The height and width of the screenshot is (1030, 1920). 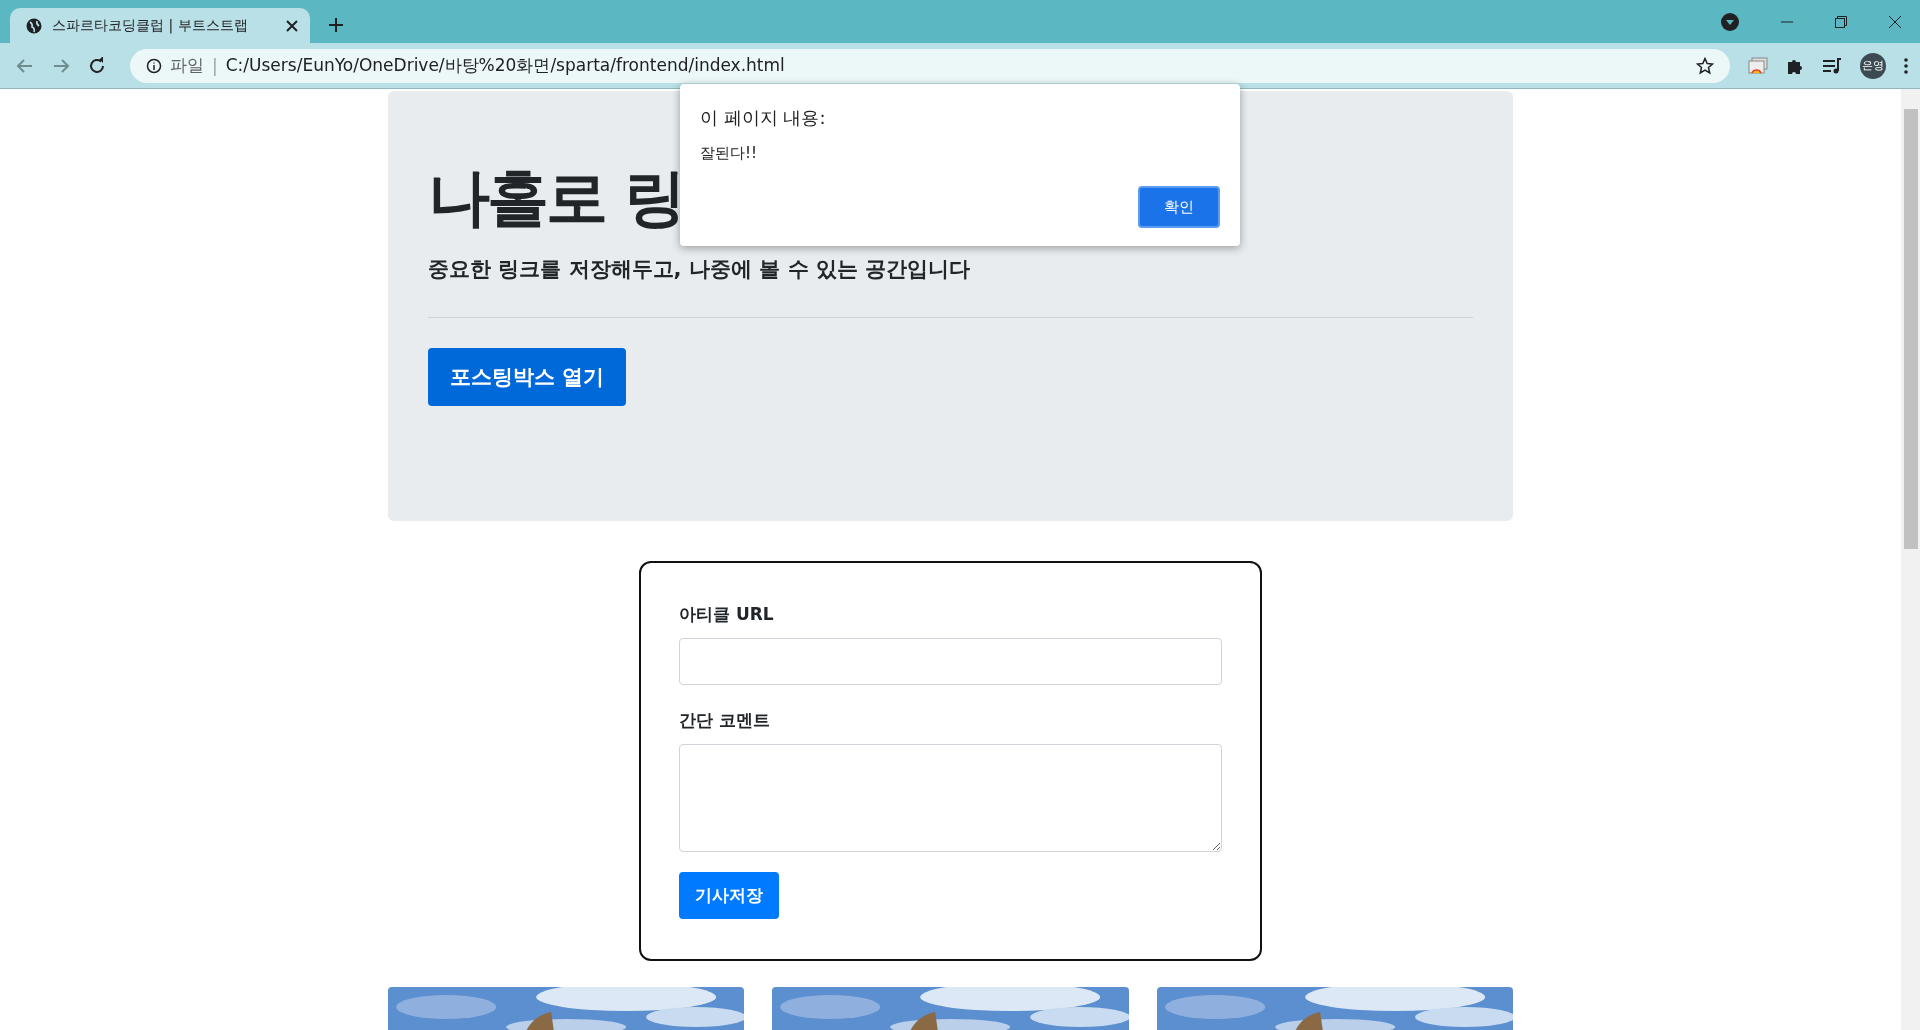 What do you see at coordinates (1758, 65) in the screenshot?
I see `cast-icon` at bounding box center [1758, 65].